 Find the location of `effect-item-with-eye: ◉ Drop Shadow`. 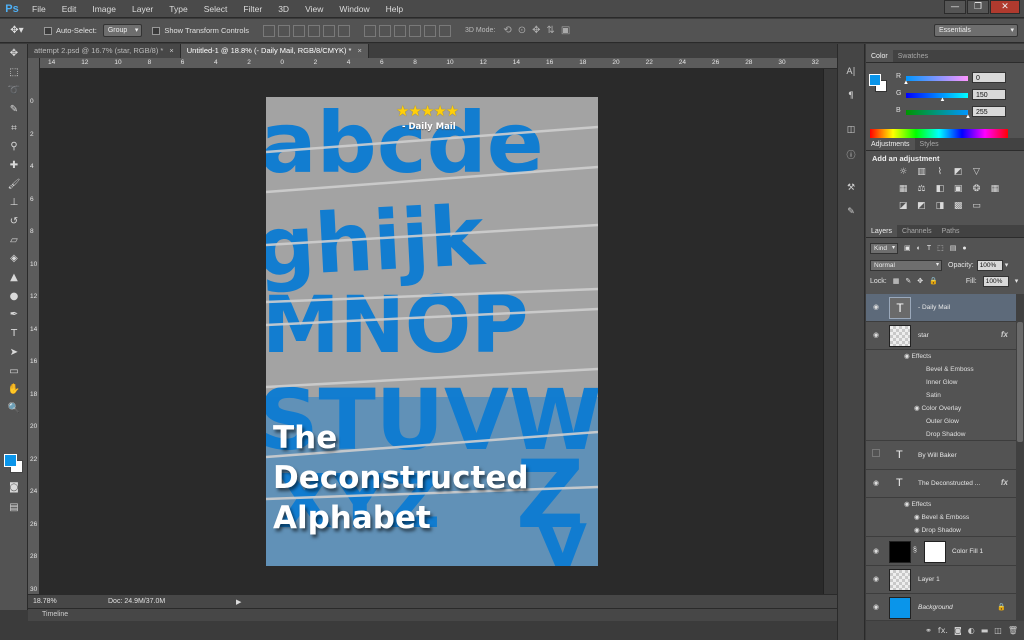

effect-item-with-eye: ◉ Drop Shadow is located at coordinates (941, 530).